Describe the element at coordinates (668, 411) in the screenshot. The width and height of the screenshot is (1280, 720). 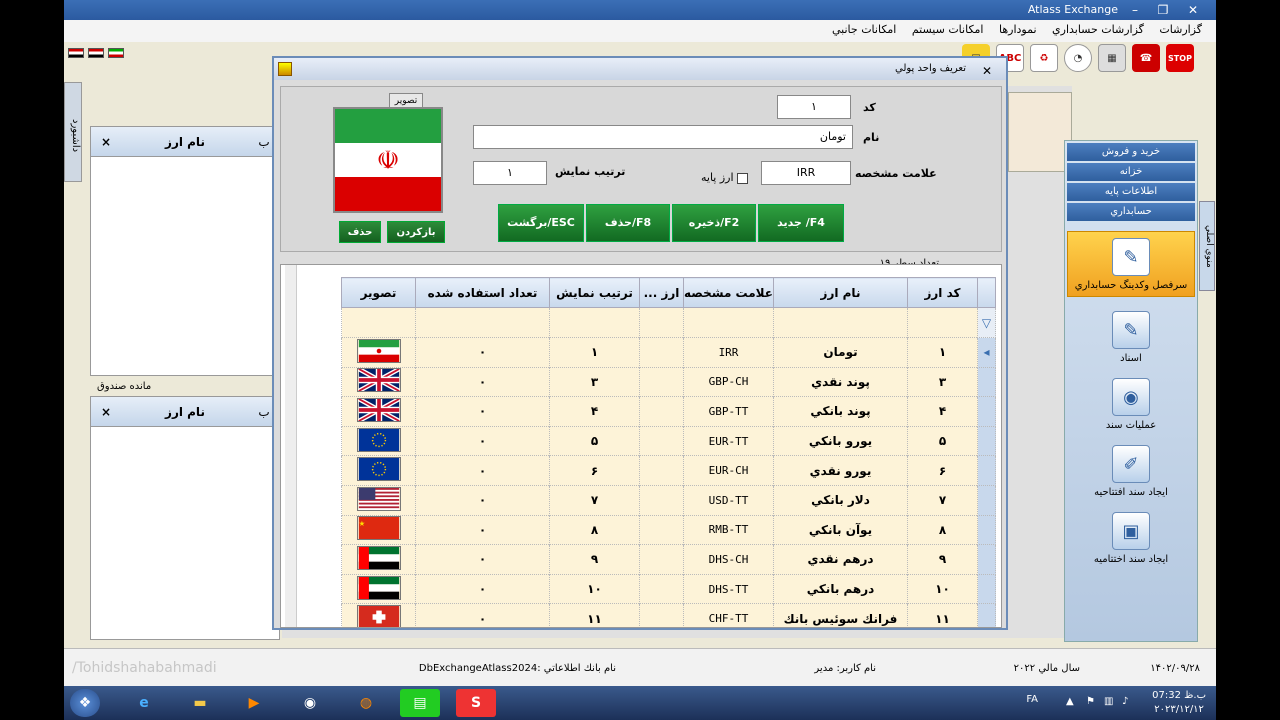
I see `table-row: ۴ پوند بانكي GBP-TT ۴ ٠` at that location.